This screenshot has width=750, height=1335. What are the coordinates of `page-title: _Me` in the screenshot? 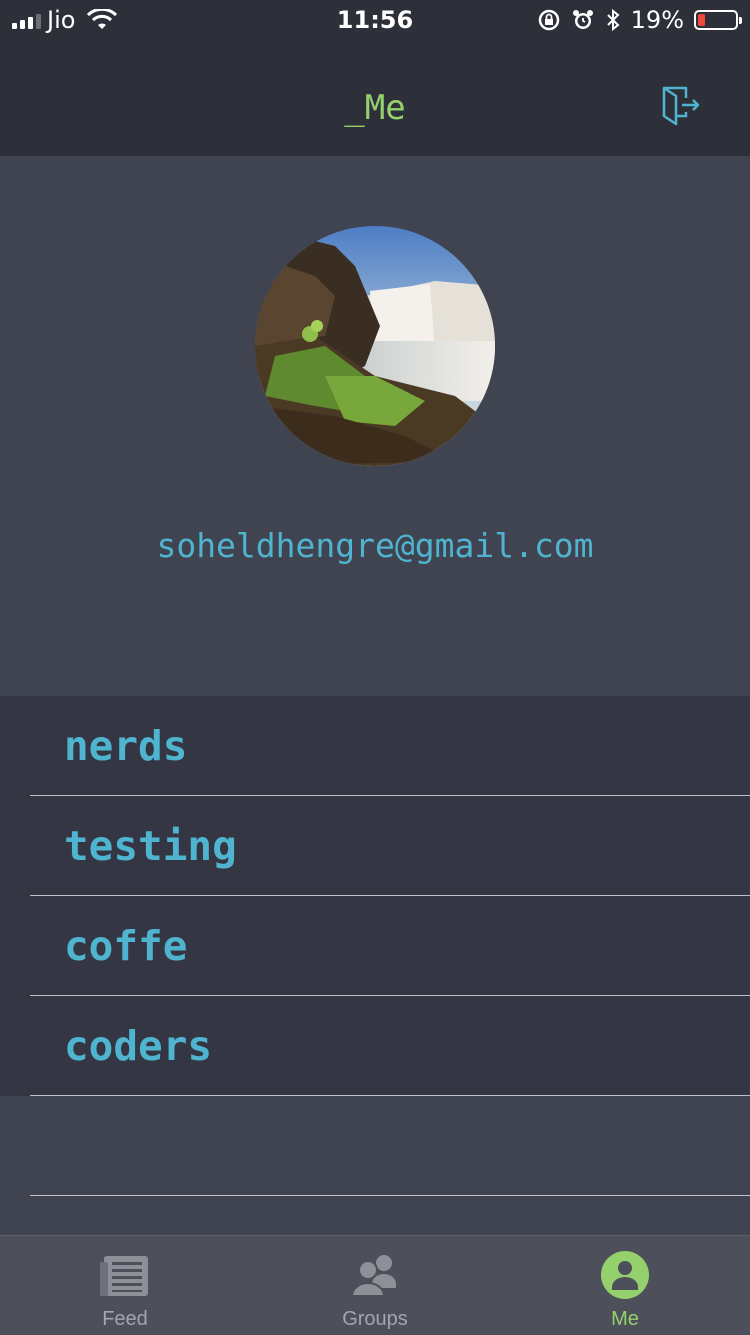 It's located at (375, 108).